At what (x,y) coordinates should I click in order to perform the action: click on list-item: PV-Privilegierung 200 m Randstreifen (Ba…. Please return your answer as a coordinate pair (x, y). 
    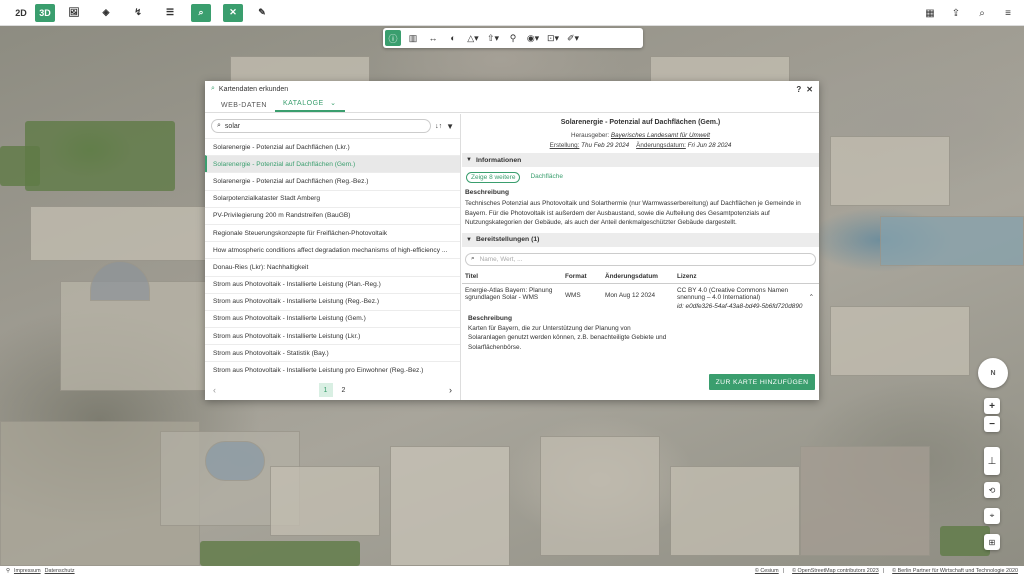
    Looking at the image, I should click on (332, 215).